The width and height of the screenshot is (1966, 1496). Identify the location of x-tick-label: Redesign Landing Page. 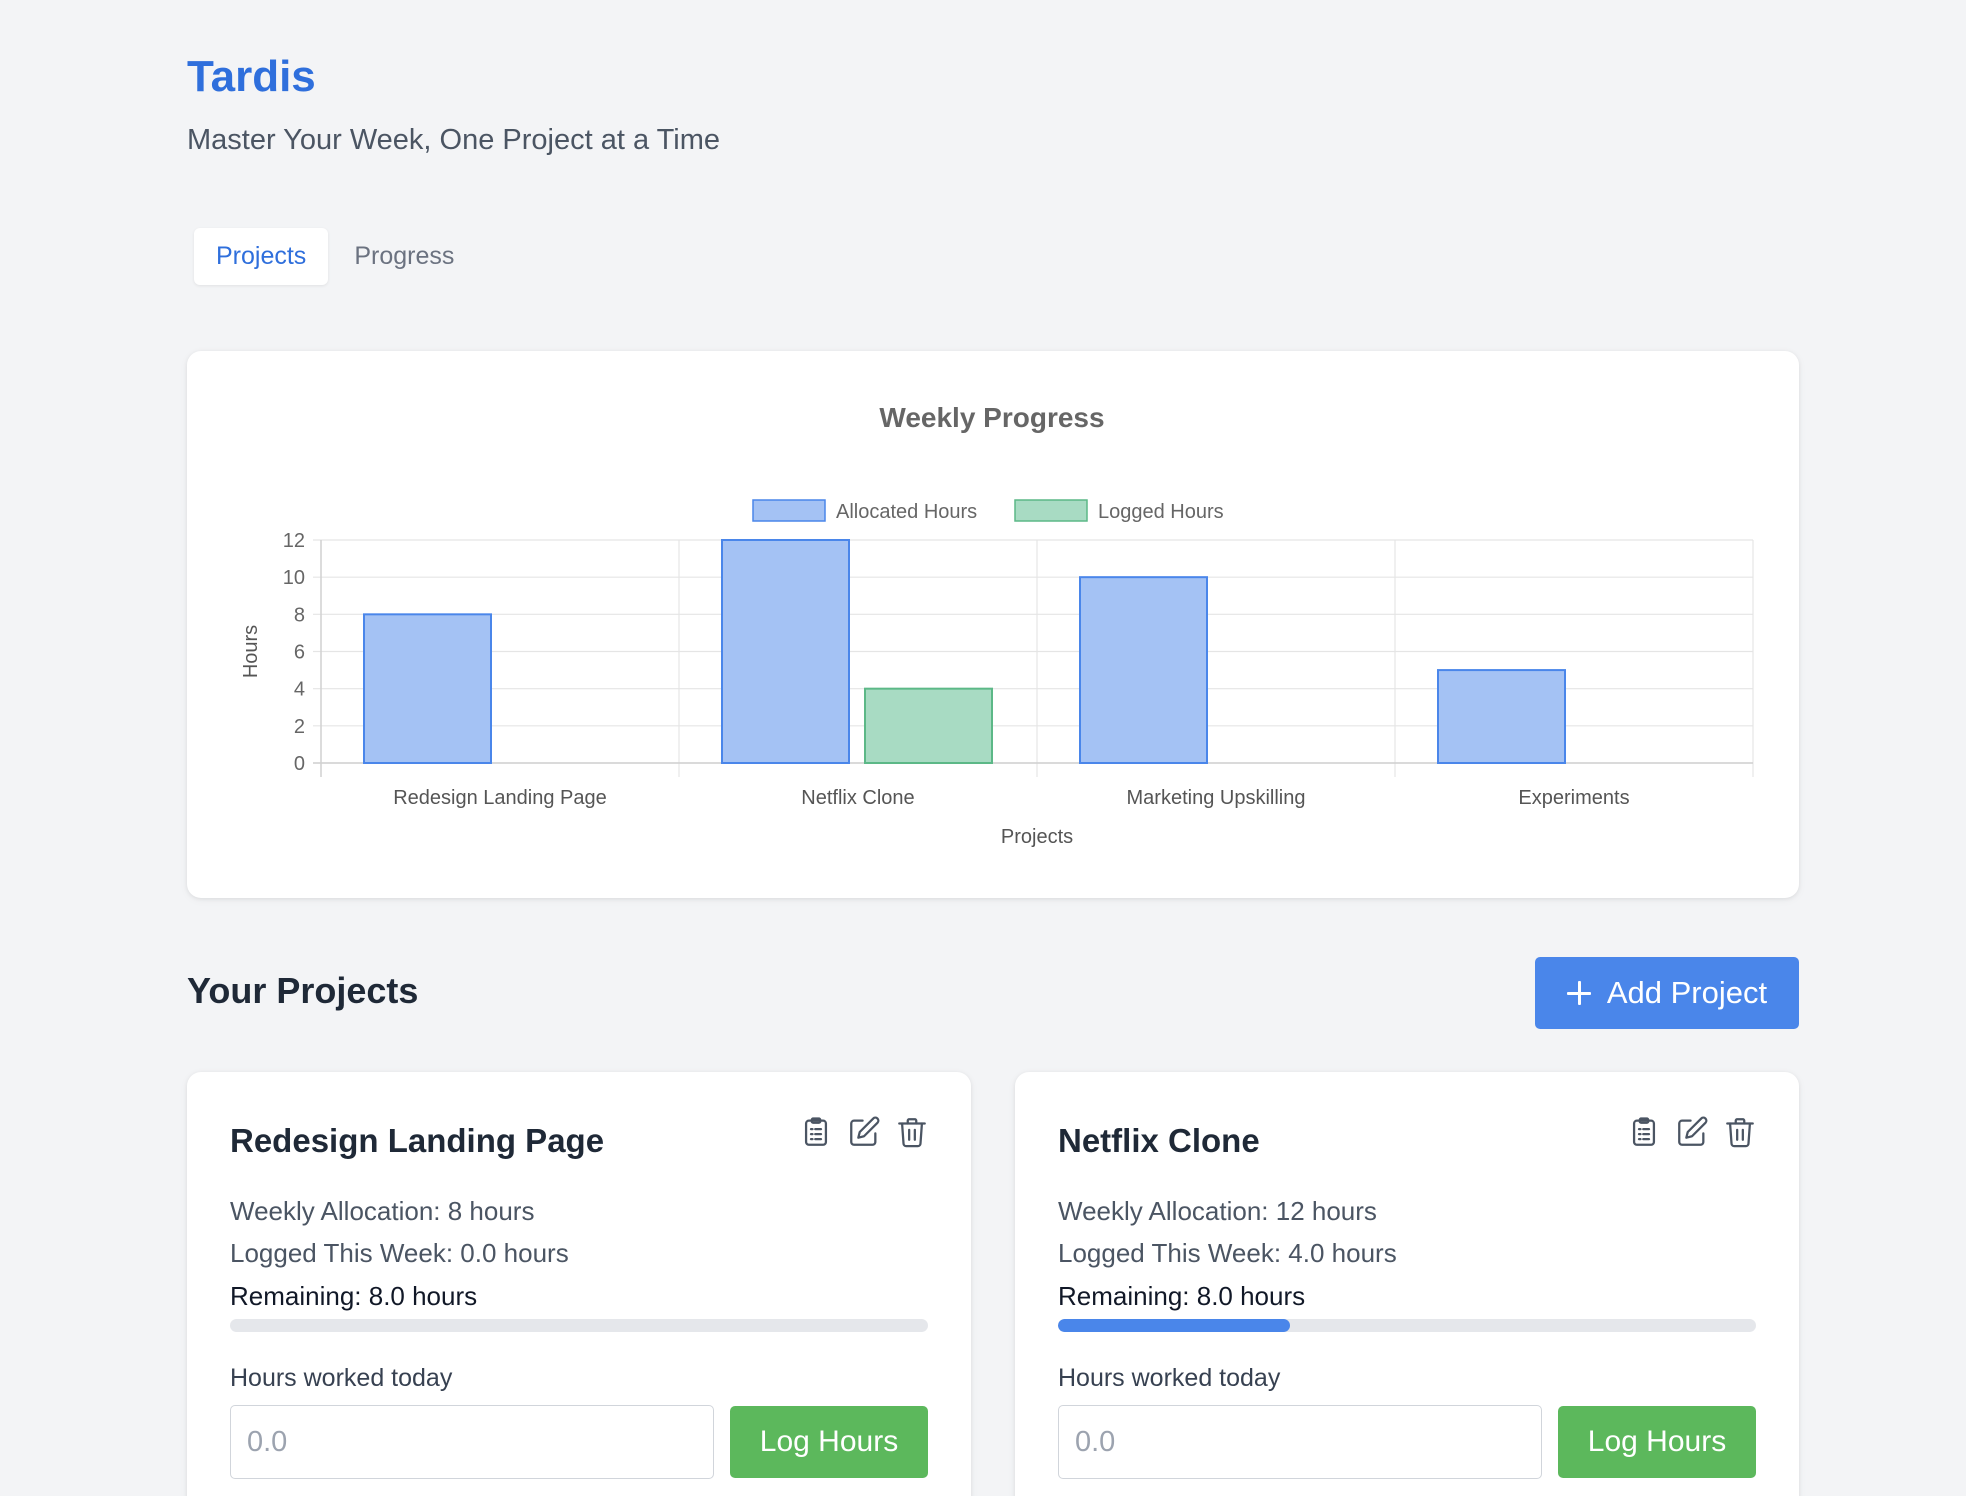
(500, 798).